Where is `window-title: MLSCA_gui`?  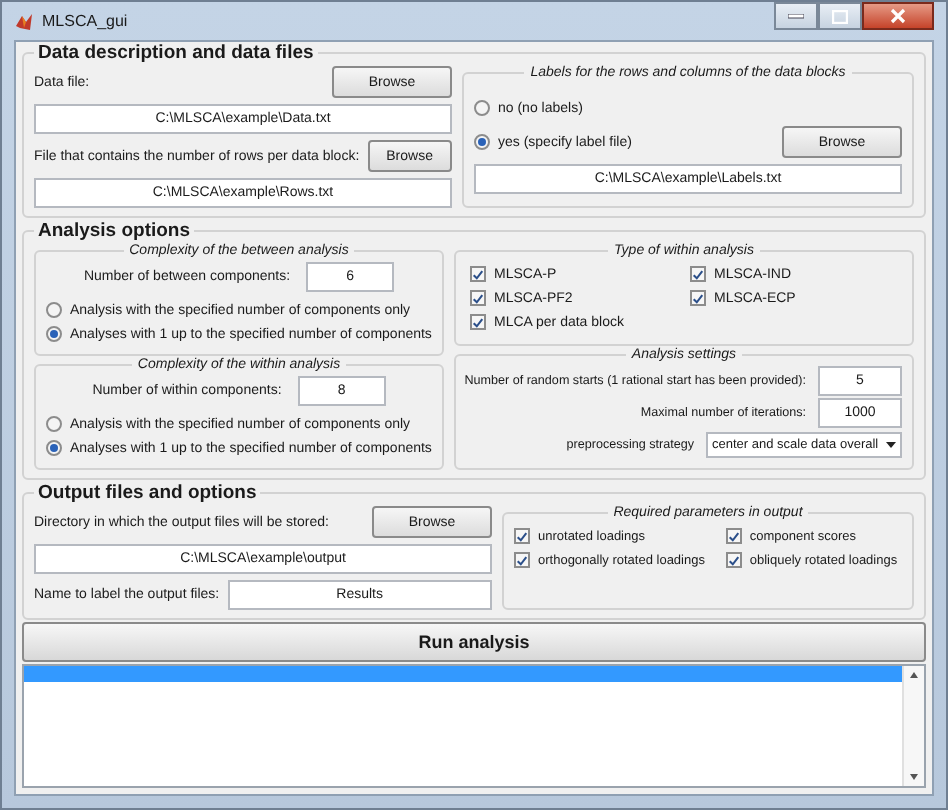
window-title: MLSCA_gui is located at coordinates (86, 21).